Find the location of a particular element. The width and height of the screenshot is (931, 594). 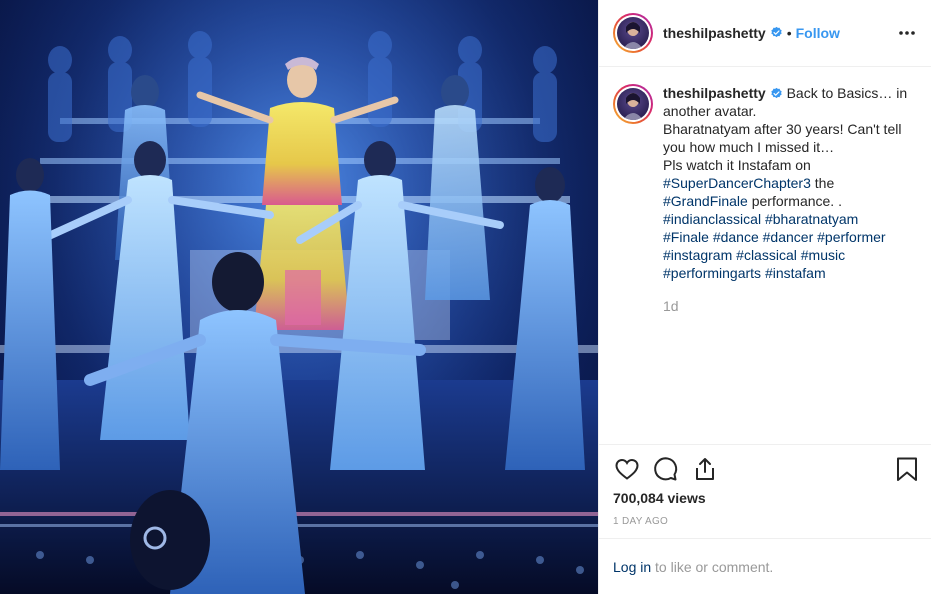

post-header: theshilpashetty • Follow is located at coordinates (765, 33).